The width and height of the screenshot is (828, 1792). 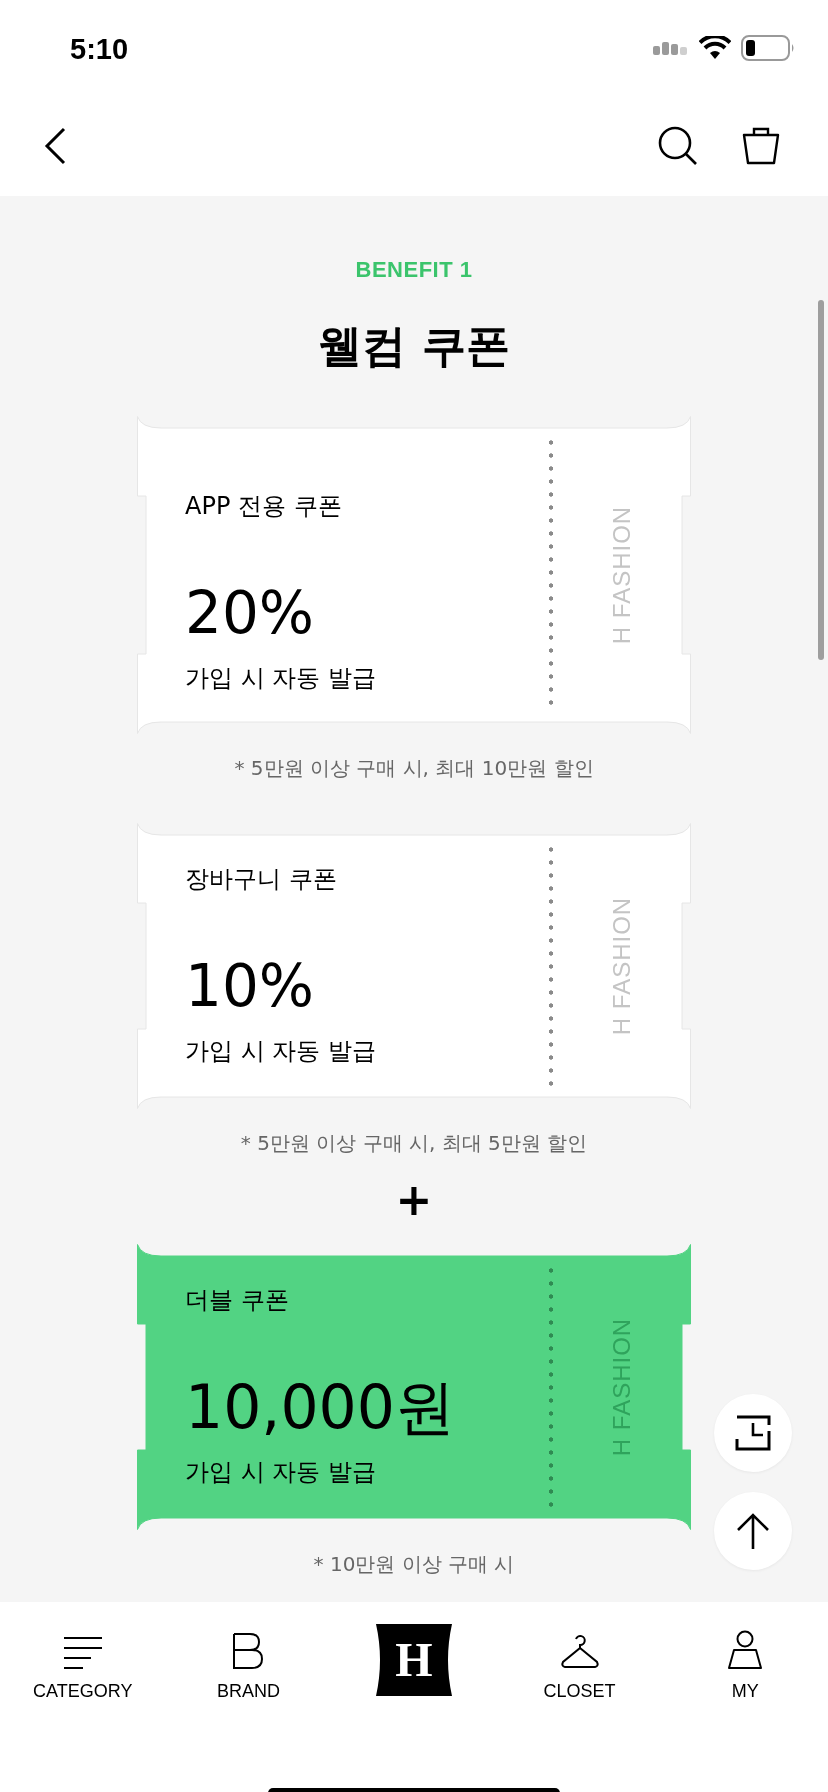 What do you see at coordinates (414, 768) in the screenshot?
I see `coupon-note: * 5만원 이상 구매 시, 최대 10만원 할인` at bounding box center [414, 768].